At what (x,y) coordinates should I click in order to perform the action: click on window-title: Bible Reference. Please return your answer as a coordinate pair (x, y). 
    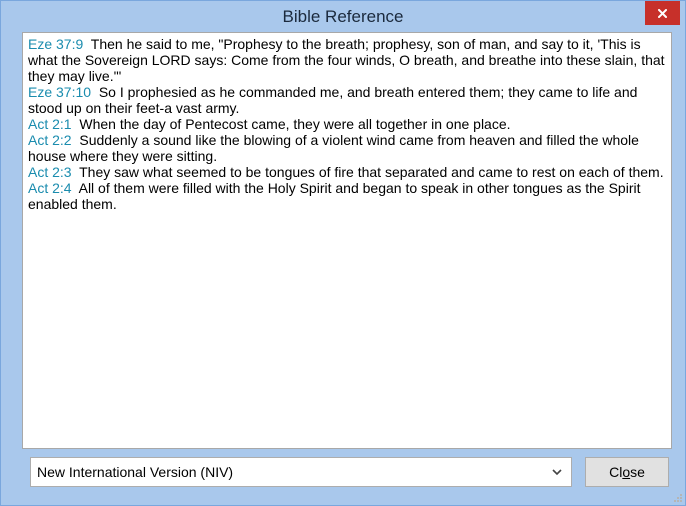
    Looking at the image, I should click on (343, 16).